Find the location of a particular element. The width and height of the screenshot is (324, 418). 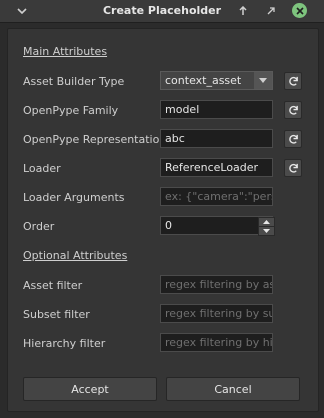

spin-down-icon is located at coordinates (266, 231).